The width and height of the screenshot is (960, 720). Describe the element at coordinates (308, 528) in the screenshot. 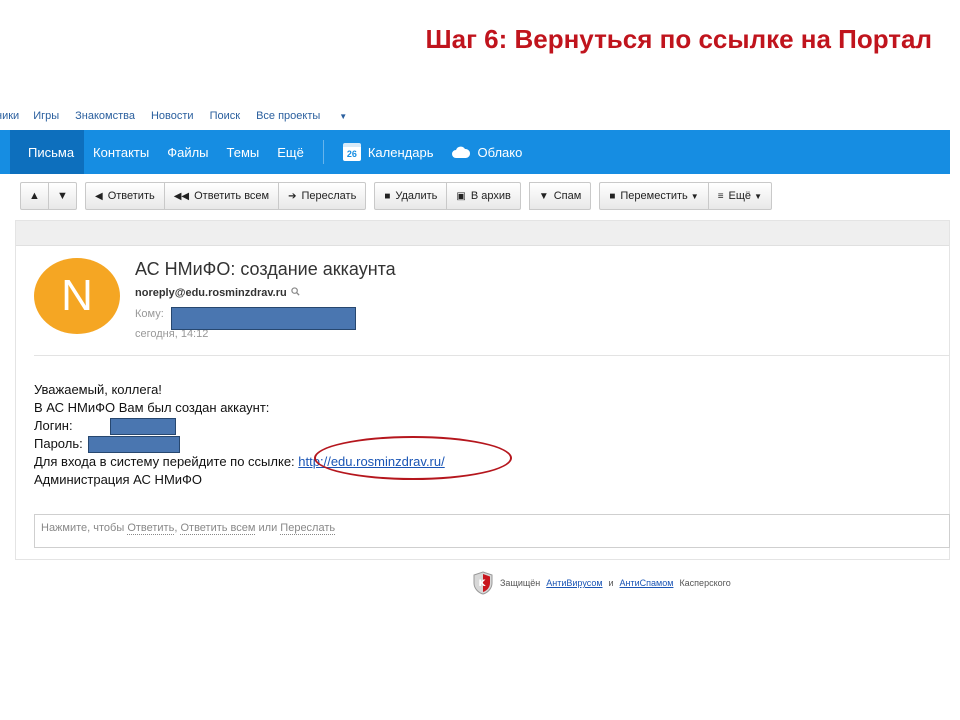

I see `quick-forward-link: Переслать` at that location.